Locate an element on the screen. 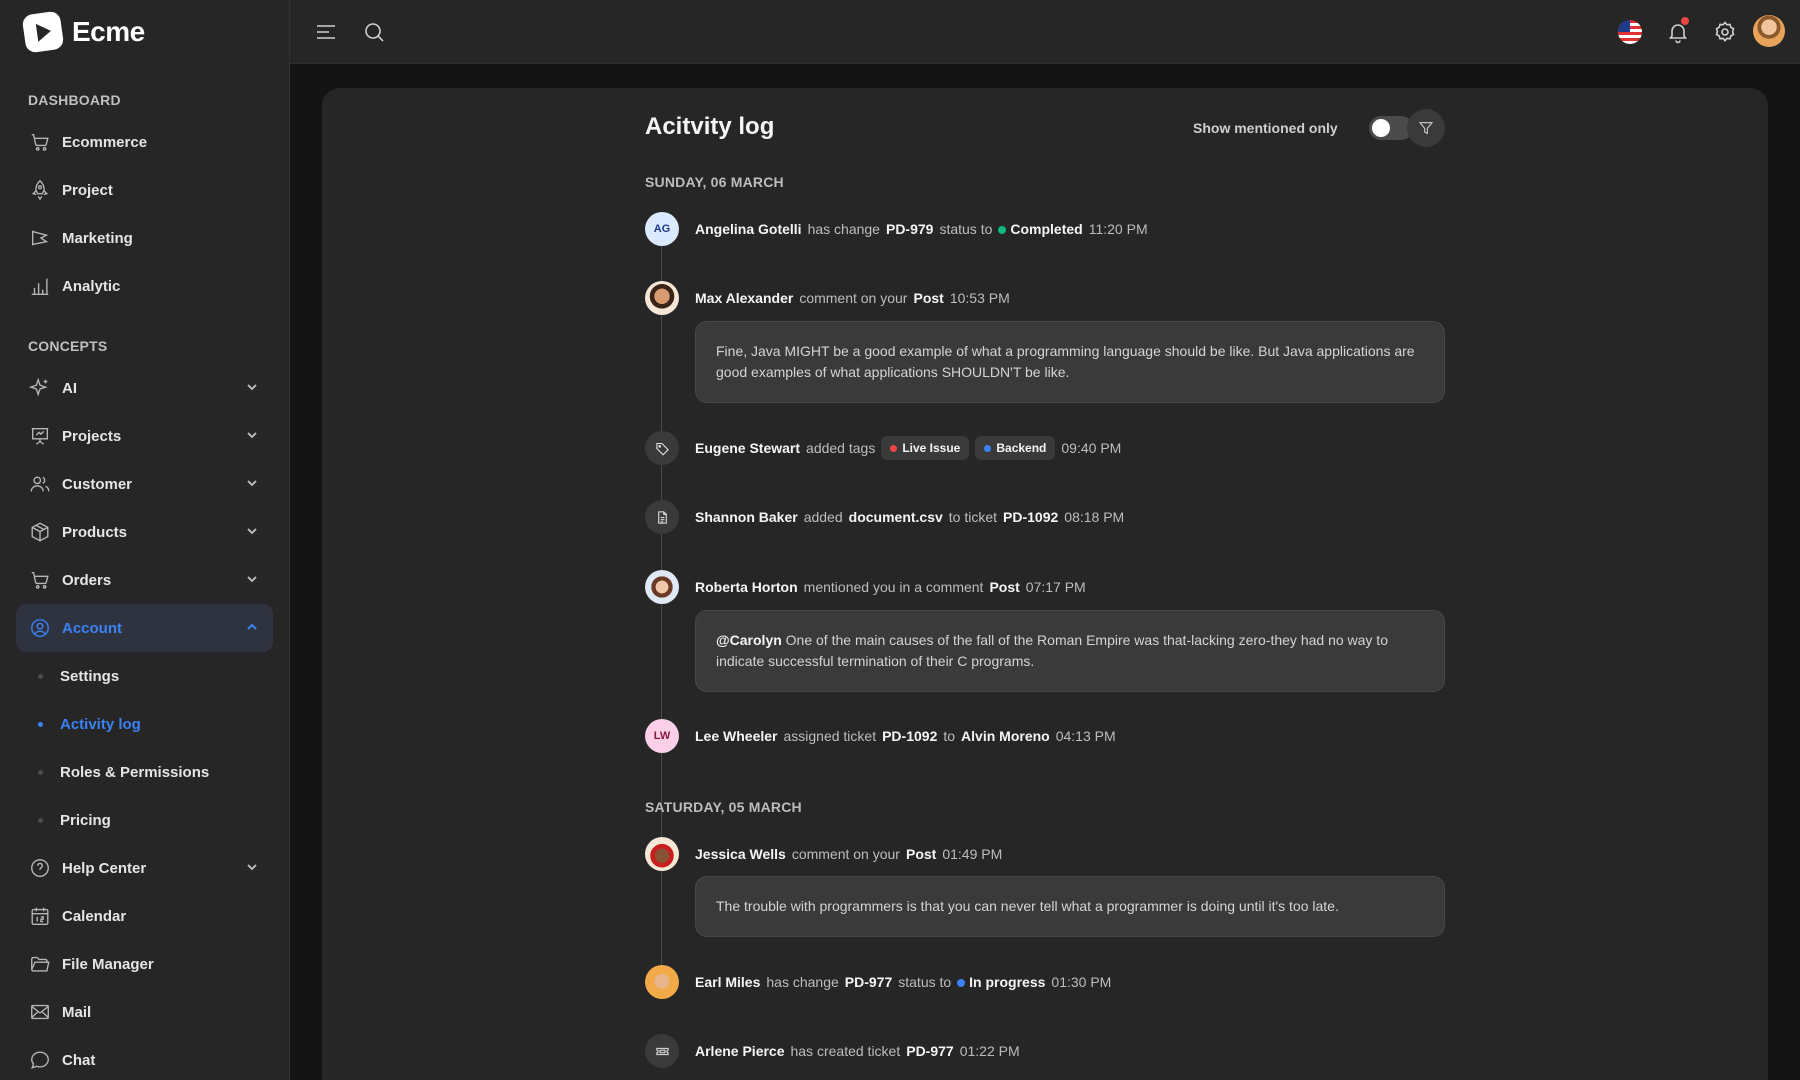 This screenshot has height=1080, width=1800. assignee-name: Alvin Moreno is located at coordinates (1005, 736).